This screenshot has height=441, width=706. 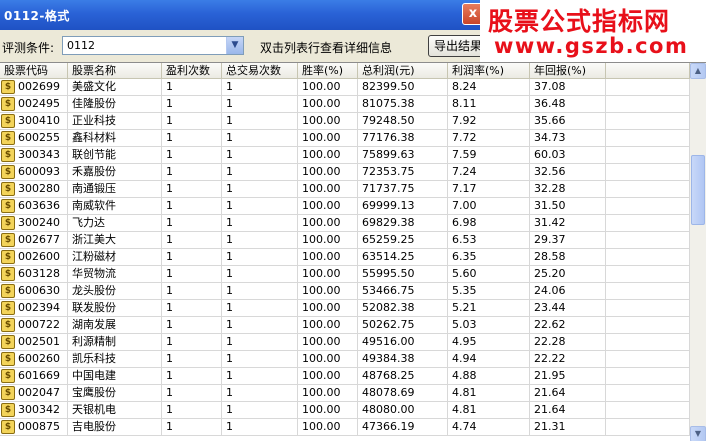 I want to click on export-results-button: 导出结果, so click(x=458, y=46).